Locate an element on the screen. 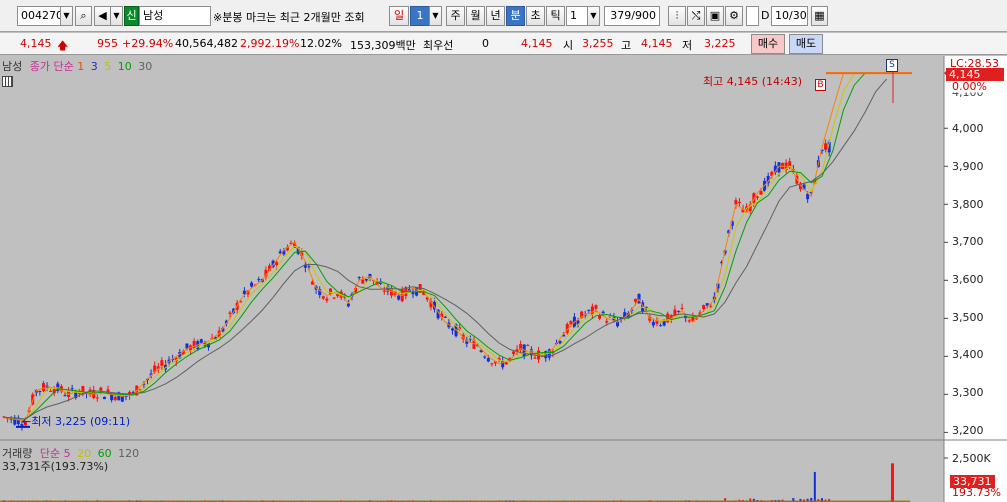  date-input: 10/30 is located at coordinates (789, 16).